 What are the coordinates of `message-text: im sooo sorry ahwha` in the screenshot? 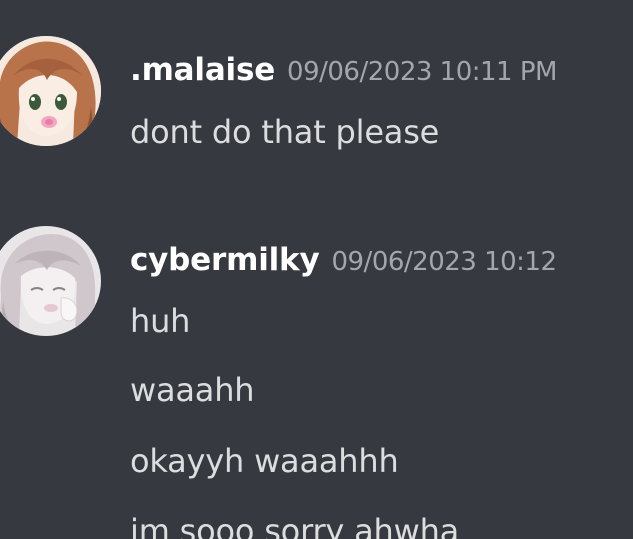 It's located at (295, 525).